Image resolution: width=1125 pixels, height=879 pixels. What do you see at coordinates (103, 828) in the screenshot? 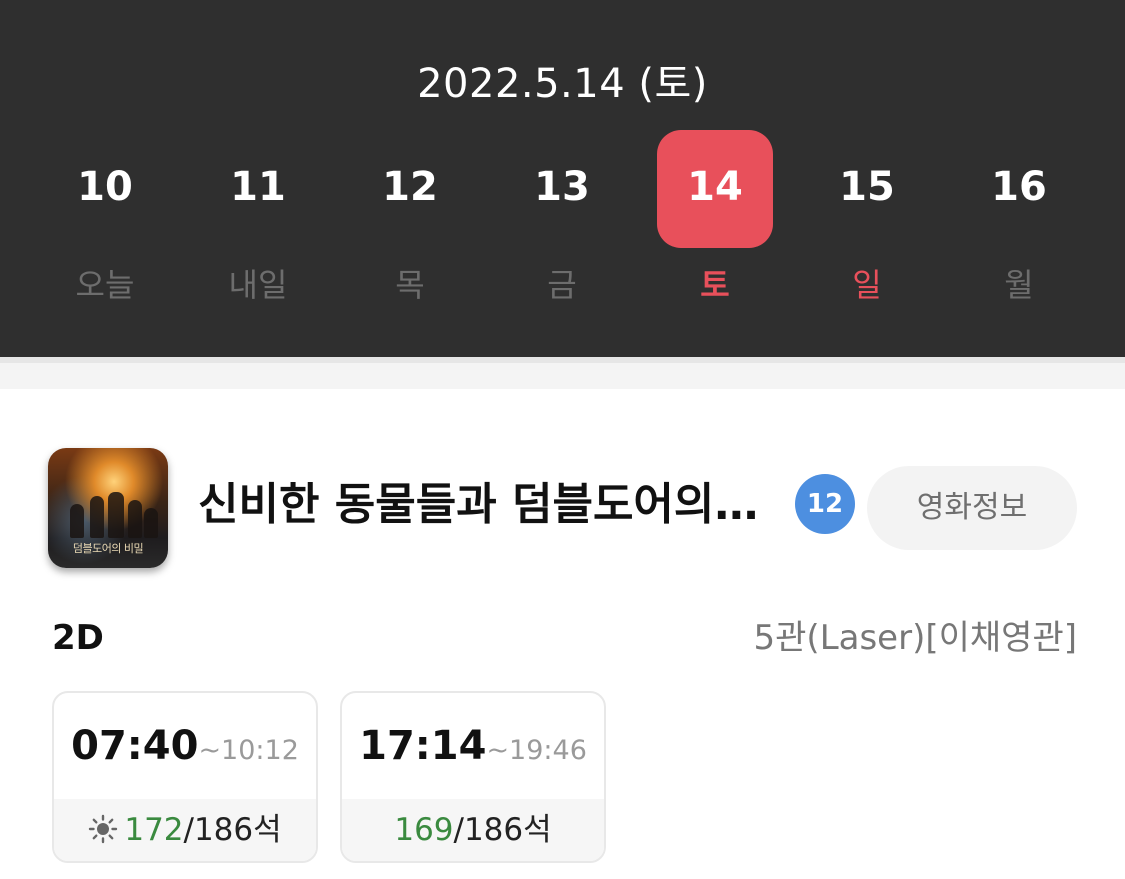
I see `sun-icon` at bounding box center [103, 828].